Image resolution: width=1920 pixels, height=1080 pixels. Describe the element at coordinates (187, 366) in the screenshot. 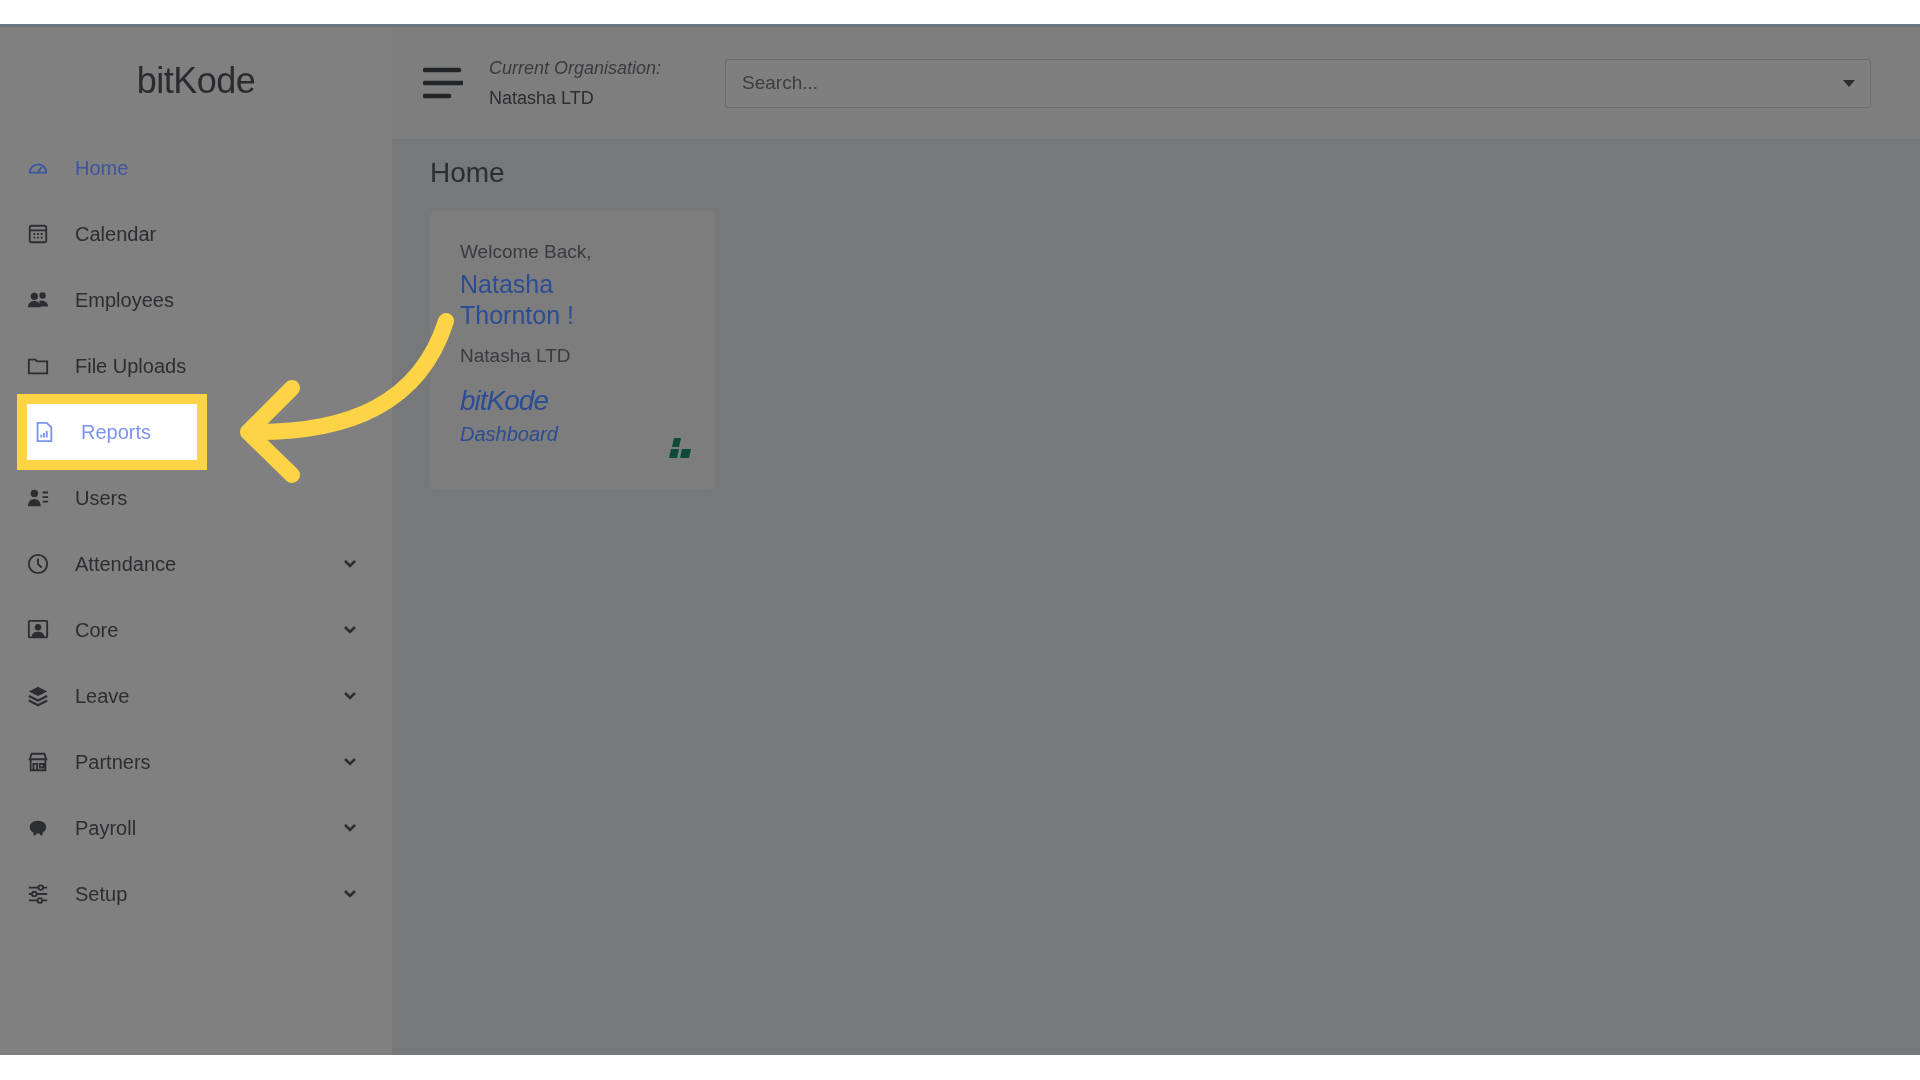

I see `nav-item: File Uploads` at that location.